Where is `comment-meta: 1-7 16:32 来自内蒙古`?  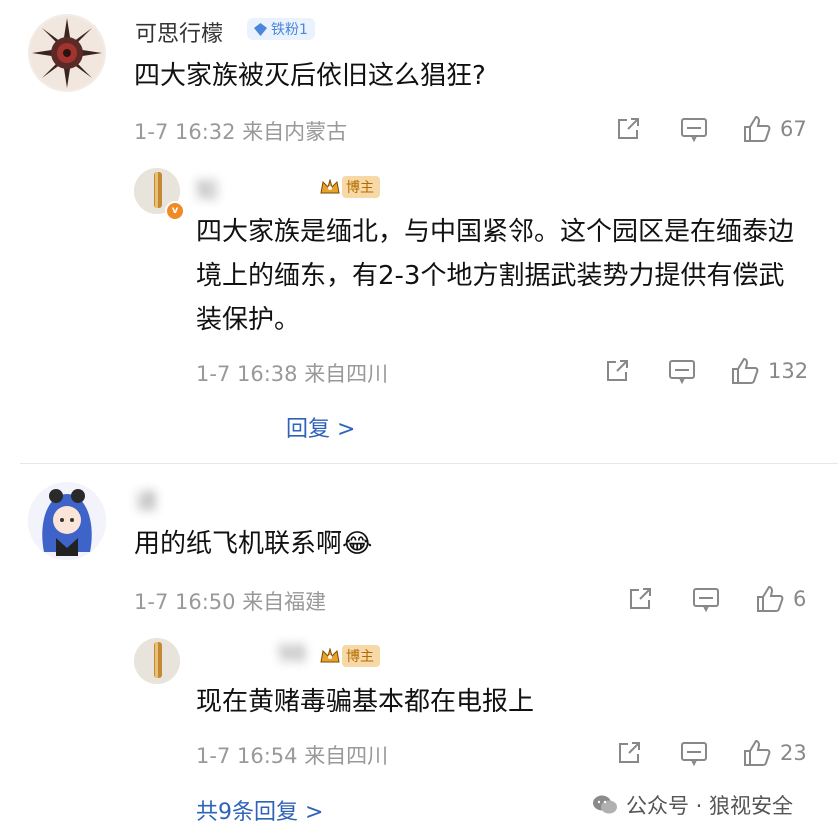 comment-meta: 1-7 16:32 来自内蒙古 is located at coordinates (240, 131).